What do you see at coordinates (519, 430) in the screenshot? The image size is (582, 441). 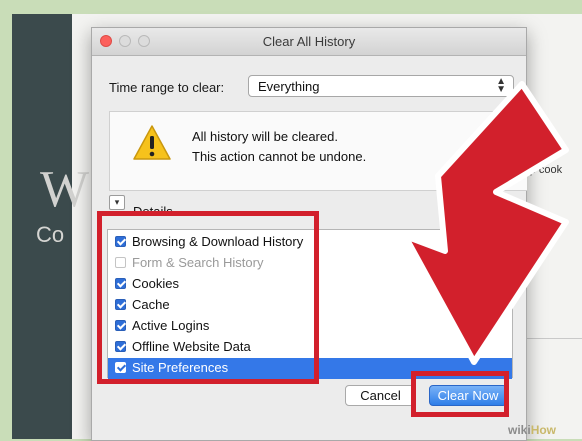 I see `watermark-wiki-text: wiki` at bounding box center [519, 430].